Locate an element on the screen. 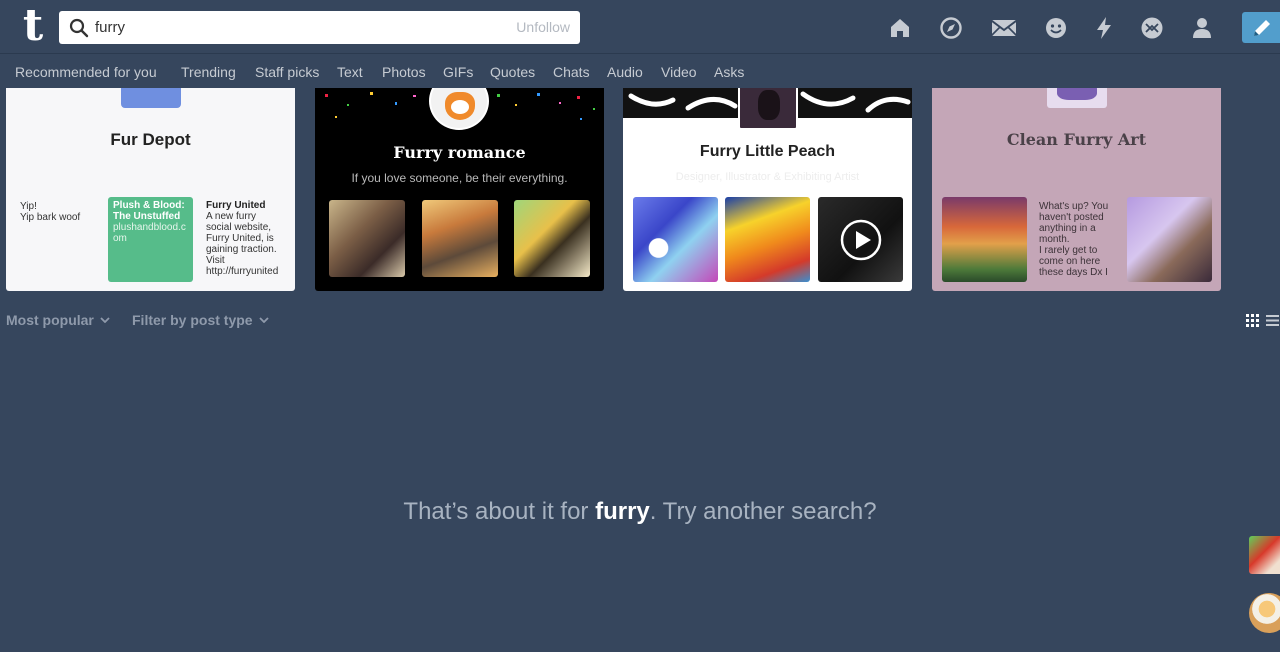 The width and height of the screenshot is (1280, 652). labs-icon is located at coordinates (1152, 28).